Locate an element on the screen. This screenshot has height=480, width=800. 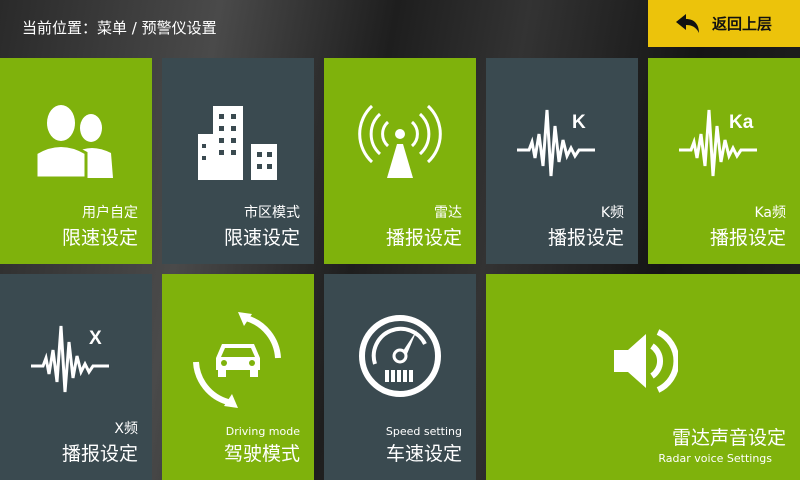
tile-line1: Driving mode is located at coordinates (262, 431).